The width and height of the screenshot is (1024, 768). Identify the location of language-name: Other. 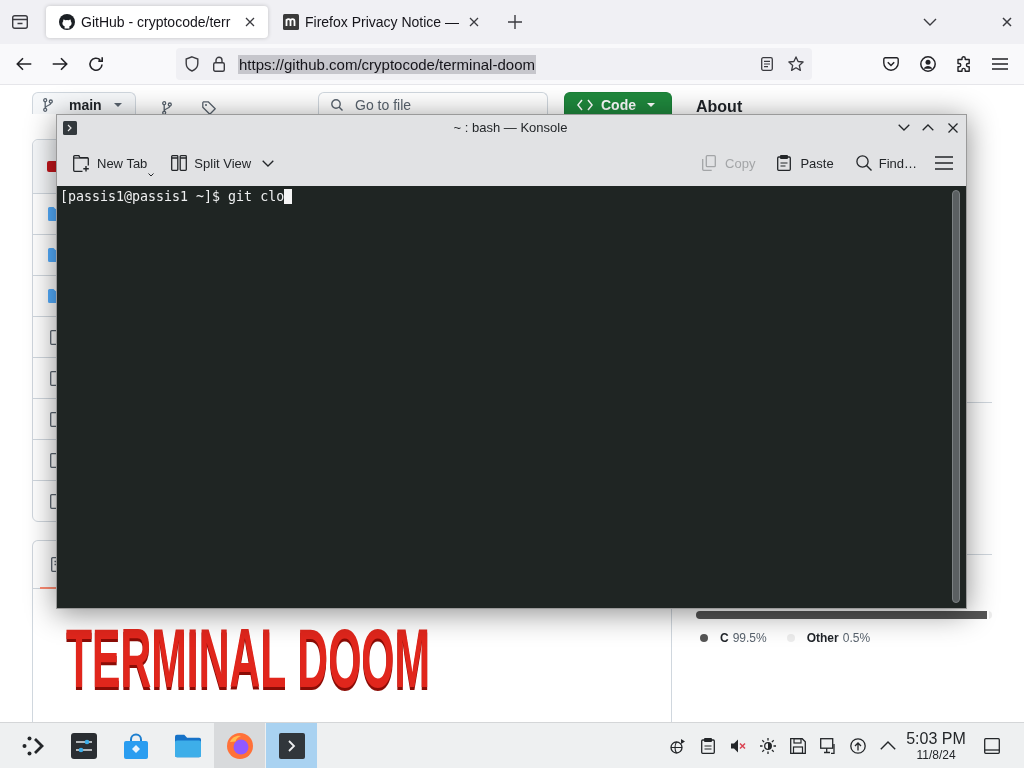
(822, 638).